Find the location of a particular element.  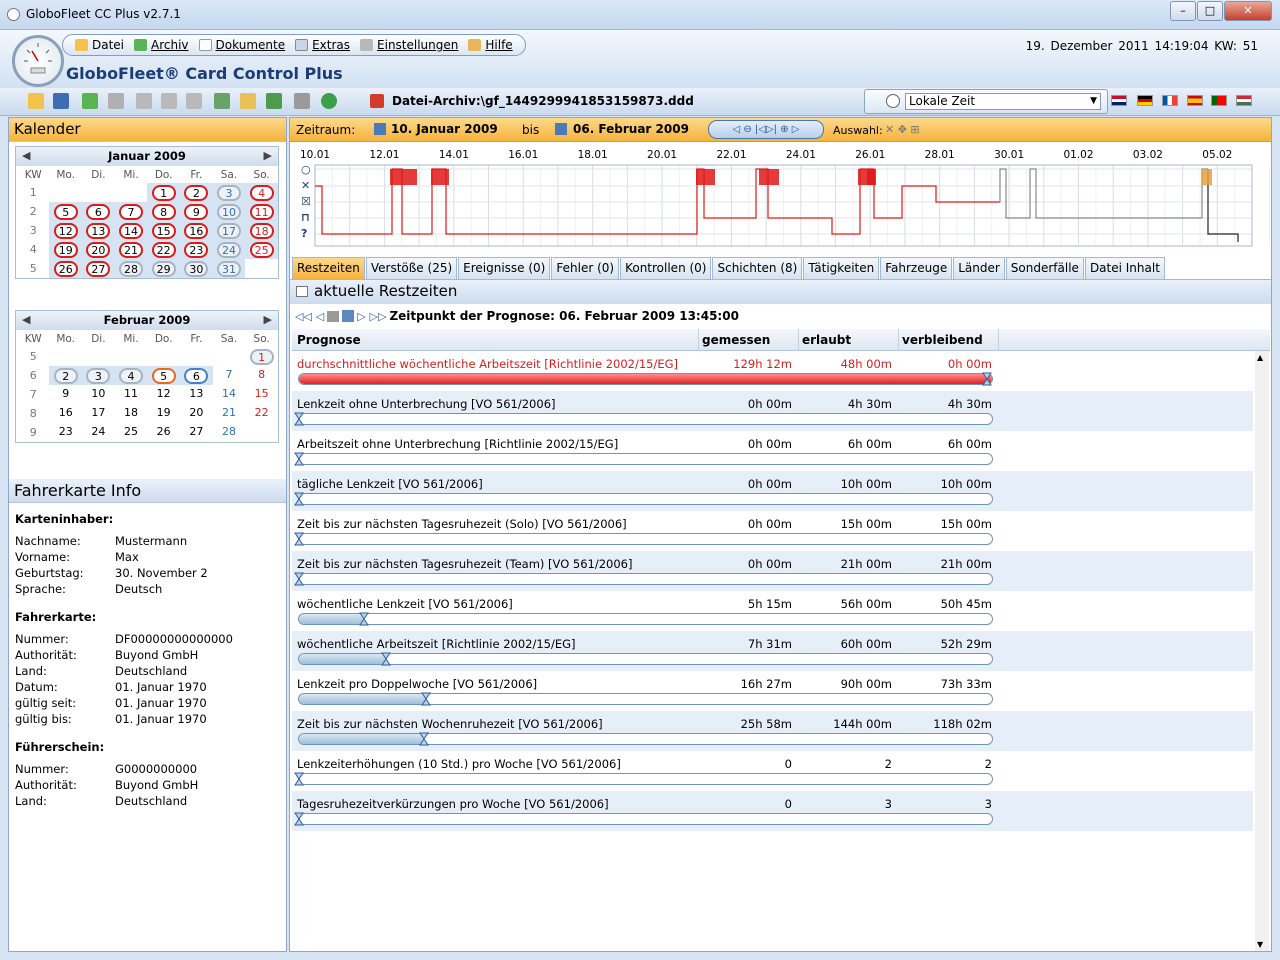

excel-export-icon is located at coordinates (274, 101).